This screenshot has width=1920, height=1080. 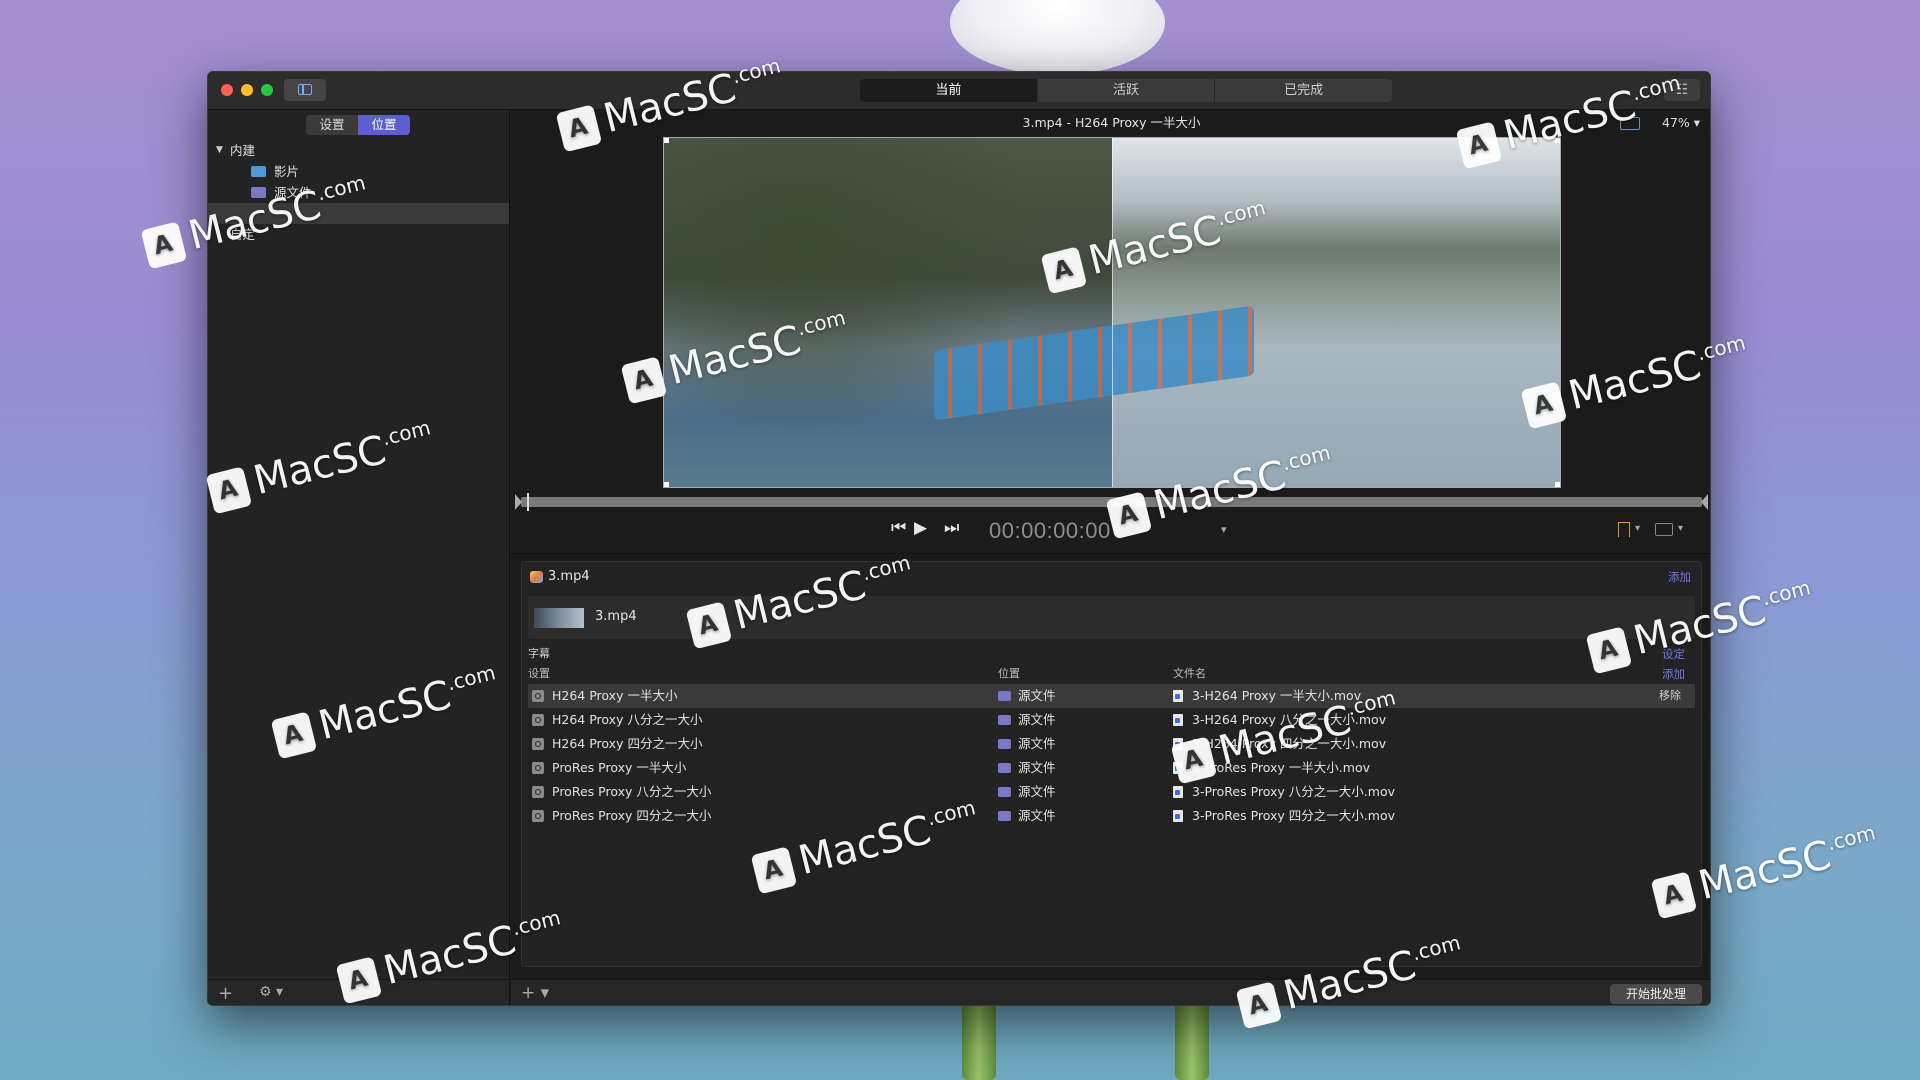 I want to click on split-divider, so click(x=1112, y=312).